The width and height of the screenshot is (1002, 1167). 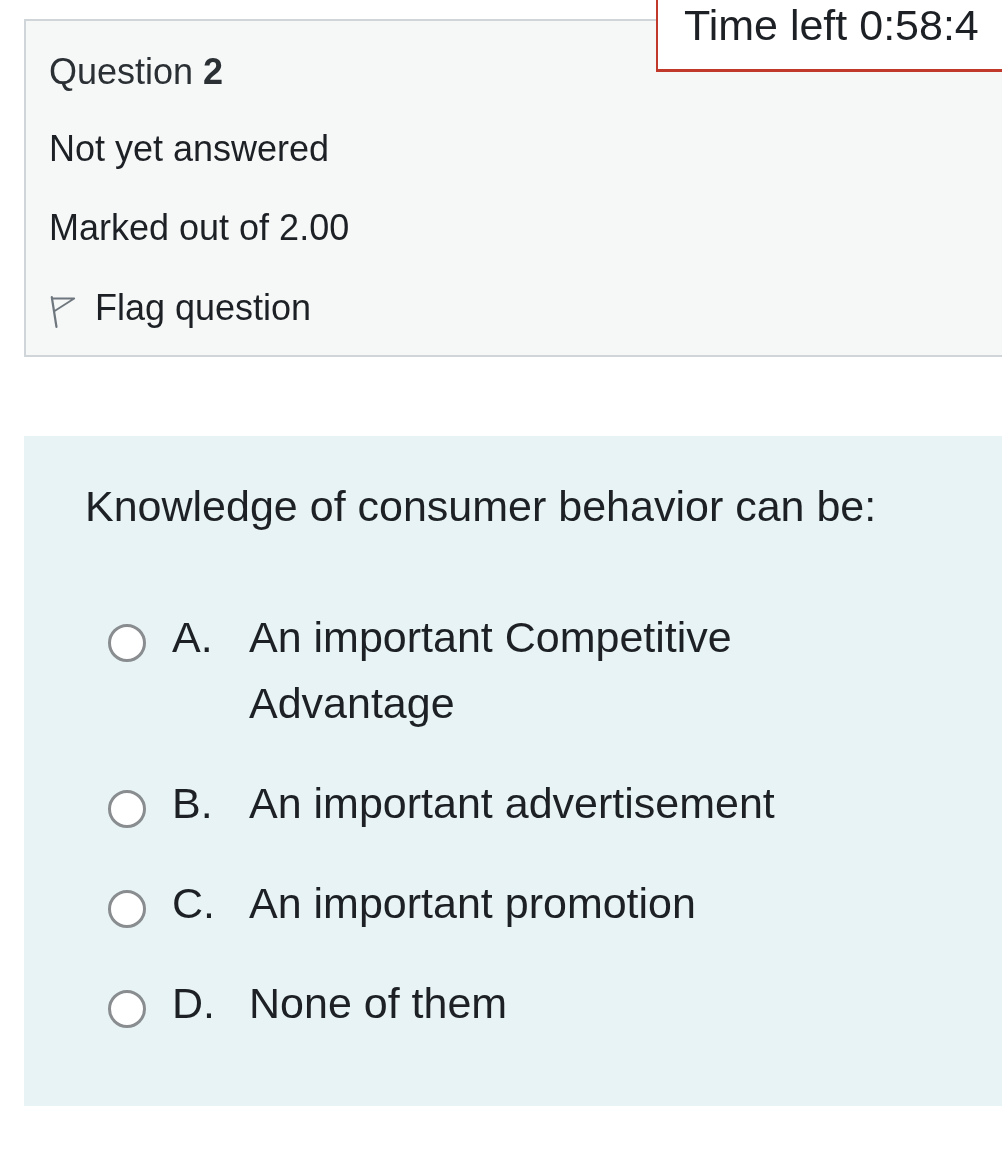 I want to click on answer-status: Not yet answered, so click(x=189, y=149).